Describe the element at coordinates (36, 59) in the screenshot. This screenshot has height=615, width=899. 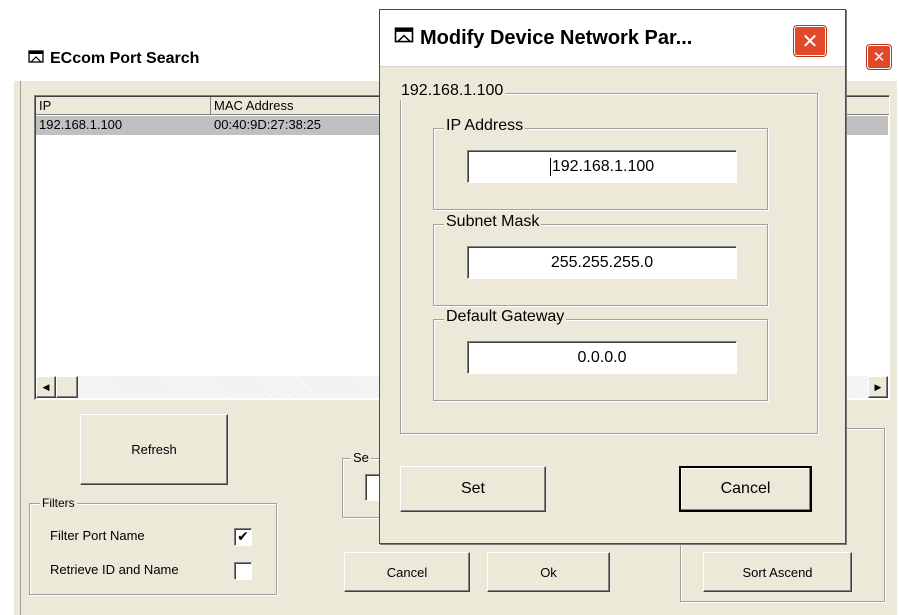
I see `window-app-icon` at that location.